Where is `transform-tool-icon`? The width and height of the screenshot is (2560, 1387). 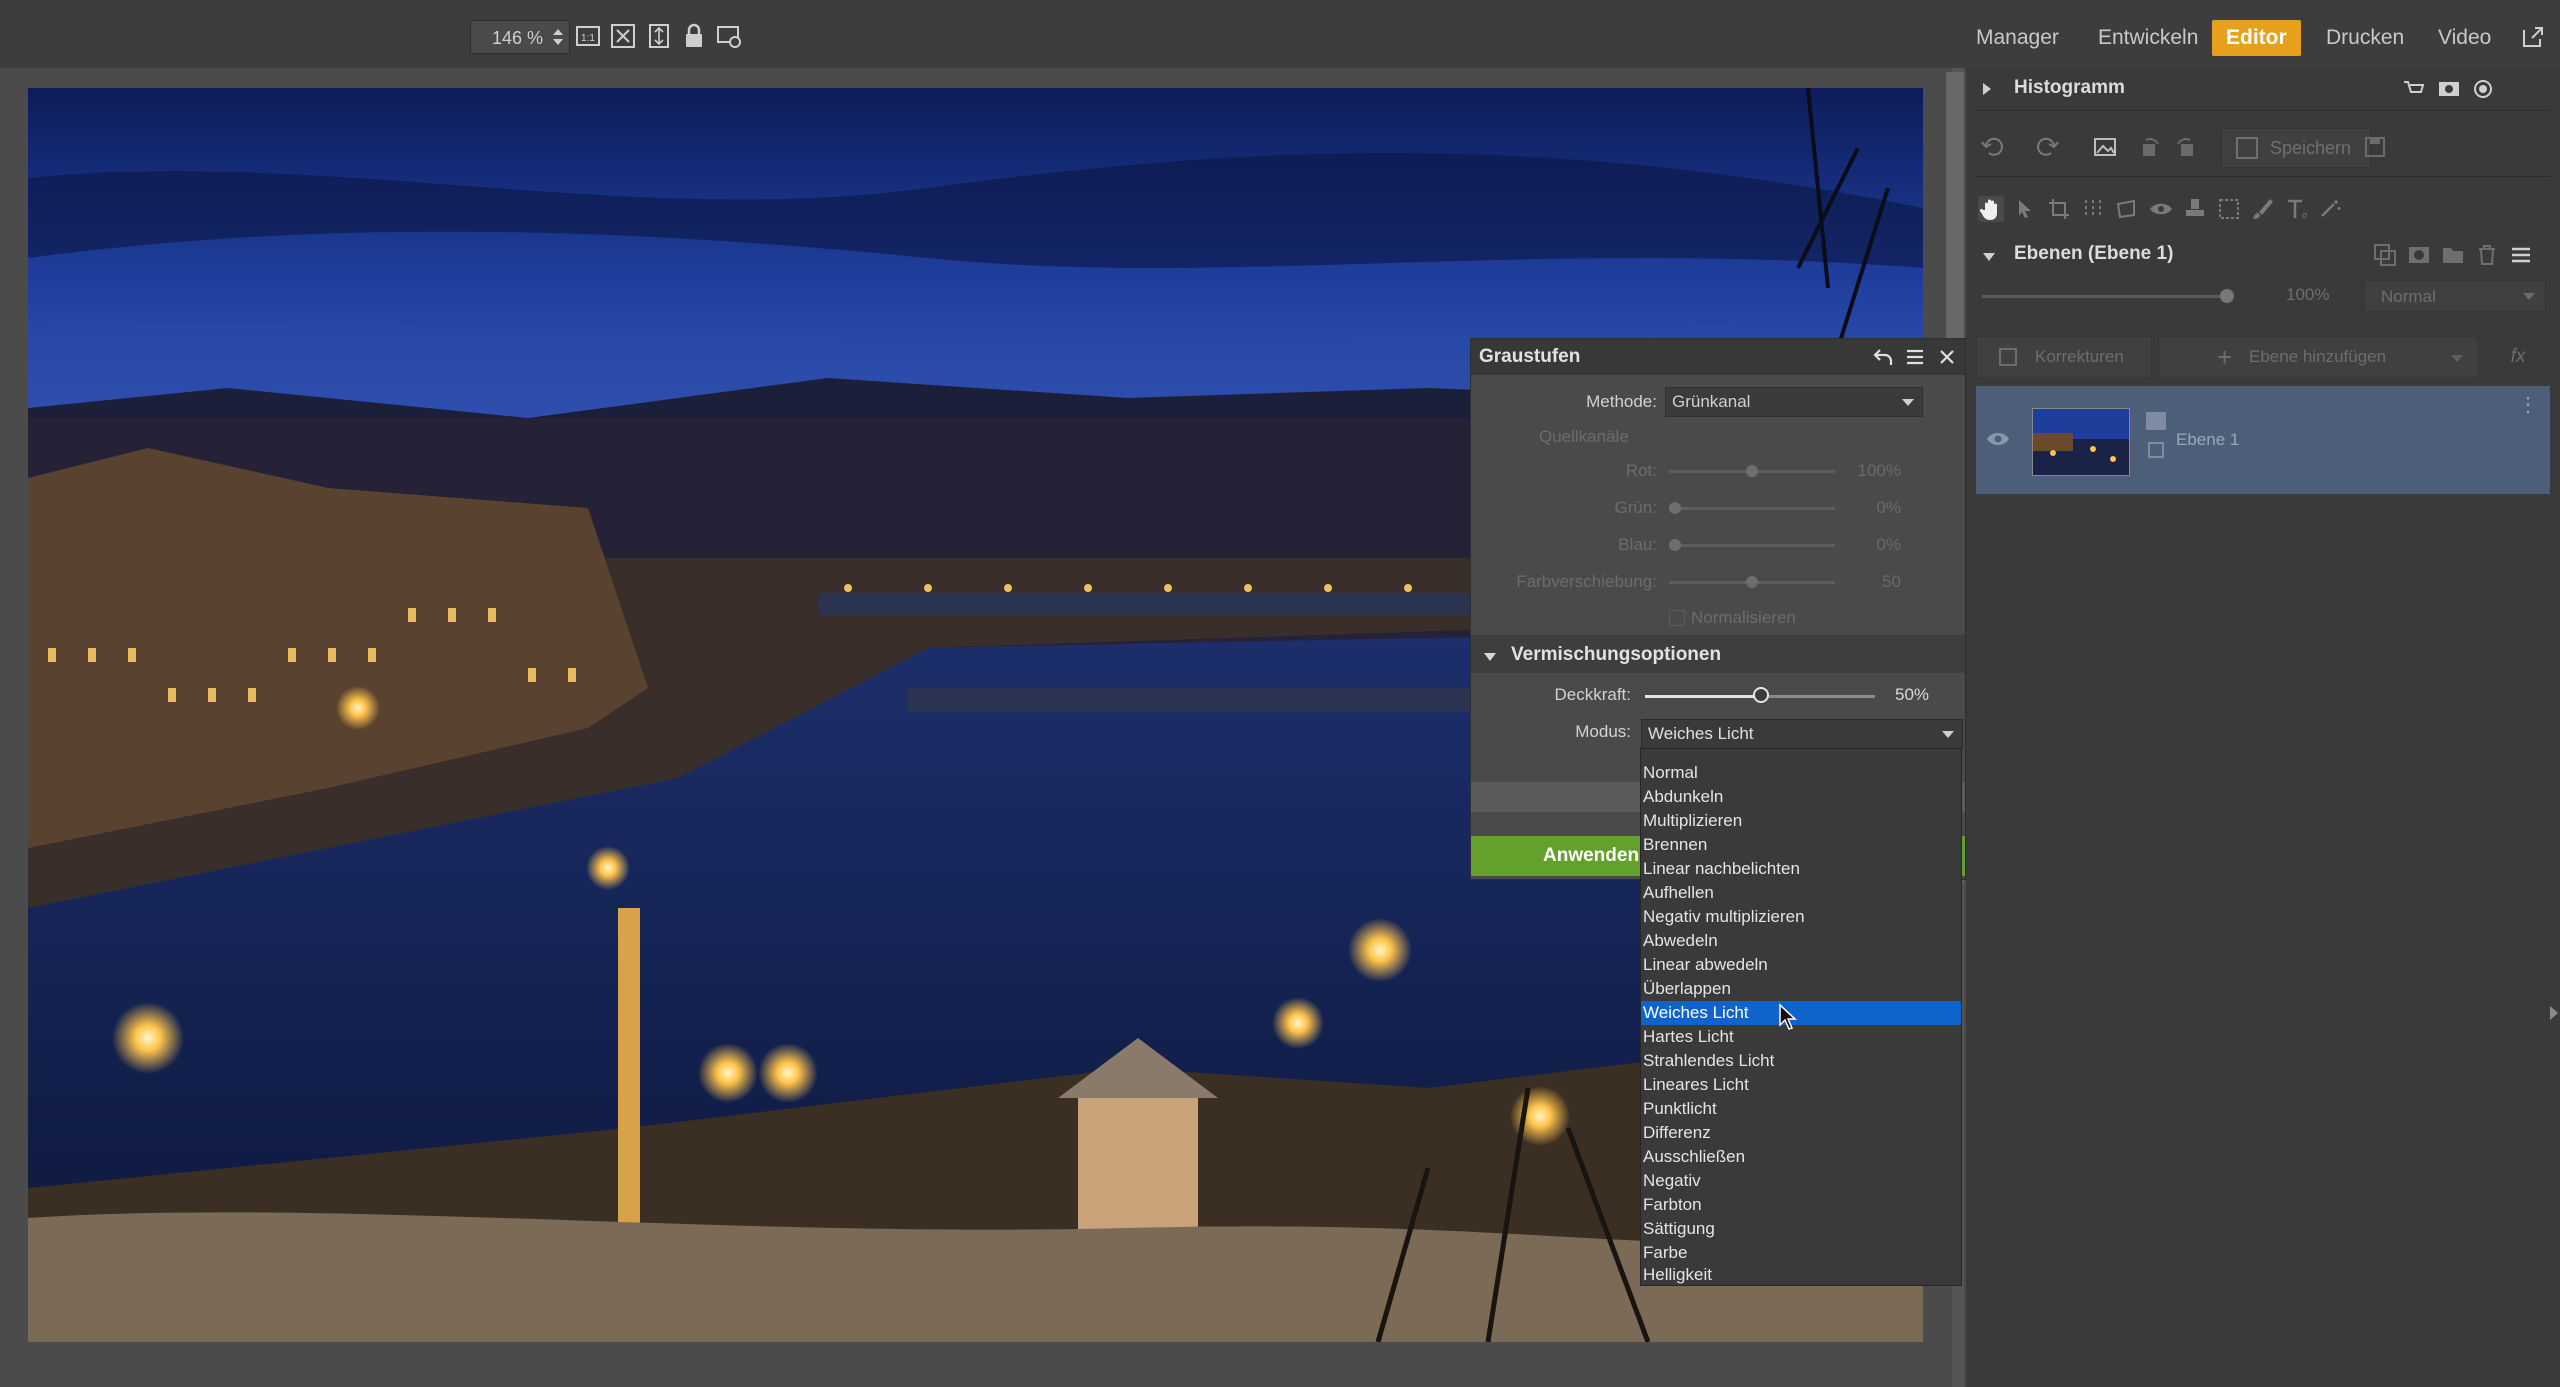
transform-tool-icon is located at coordinates (2127, 209).